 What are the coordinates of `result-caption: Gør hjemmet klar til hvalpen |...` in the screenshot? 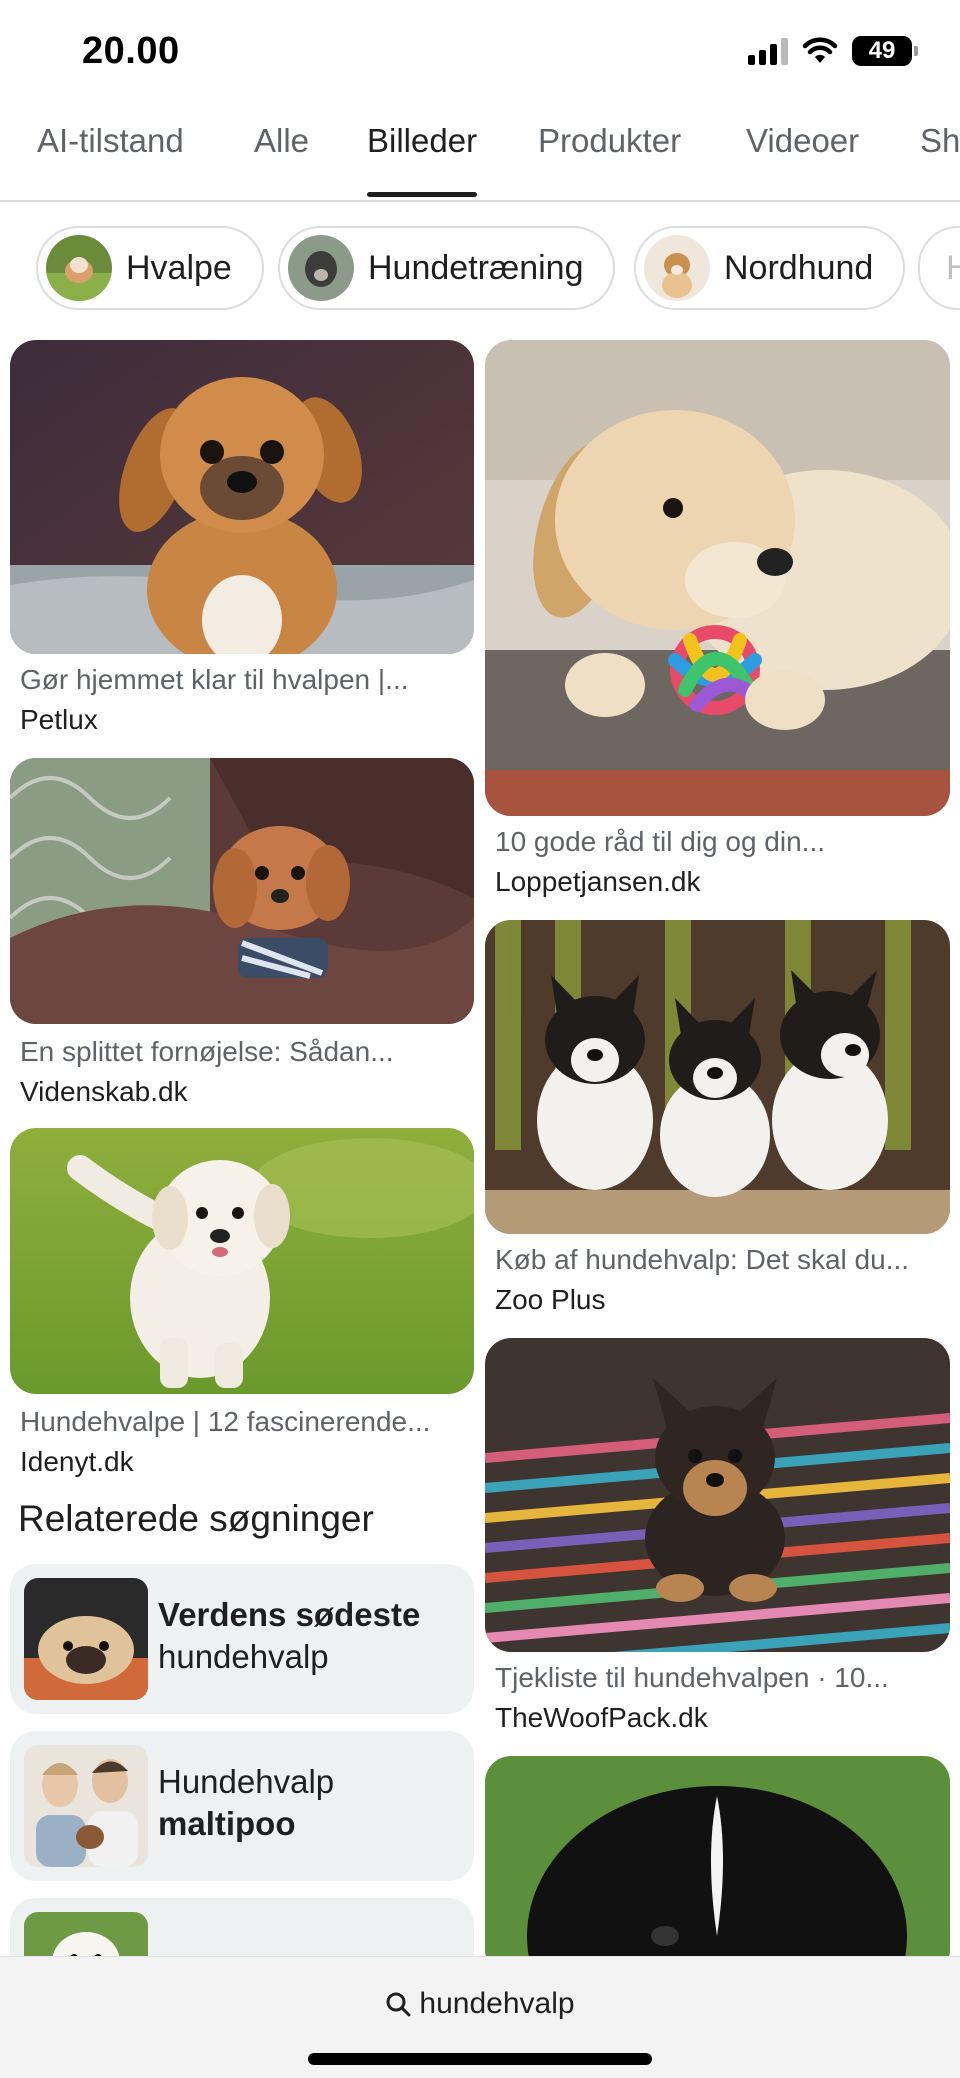 It's located at (214, 679).